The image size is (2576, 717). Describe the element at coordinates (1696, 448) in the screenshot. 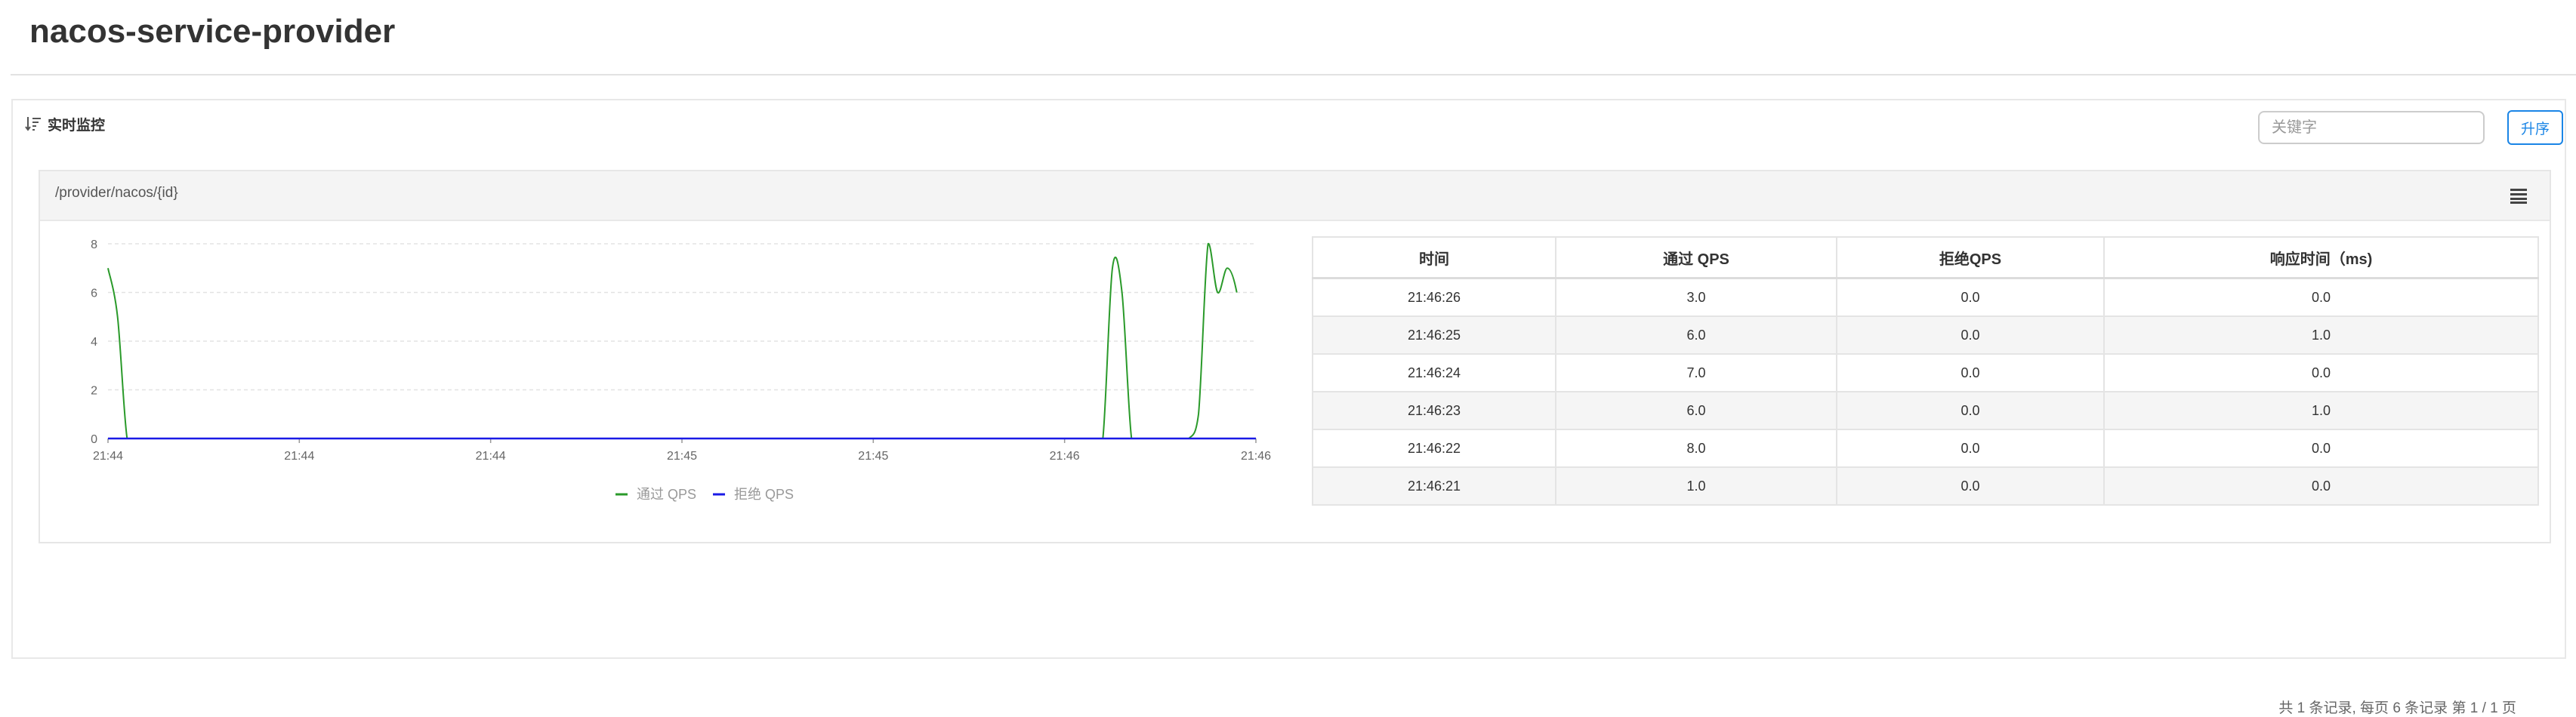

I see `cell-pass-qps: 8.0` at that location.